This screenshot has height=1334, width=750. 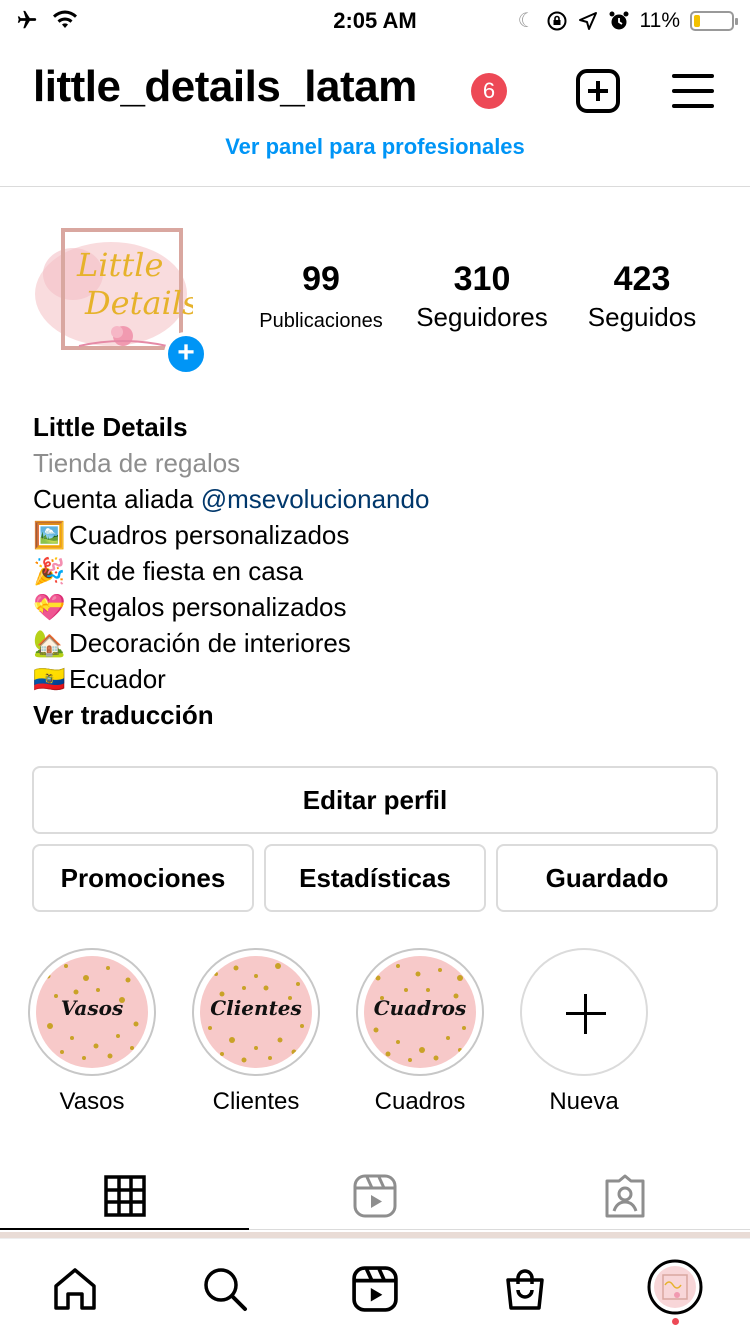 What do you see at coordinates (210, 643) in the screenshot?
I see `bio-item-text: Decoración de interiores` at bounding box center [210, 643].